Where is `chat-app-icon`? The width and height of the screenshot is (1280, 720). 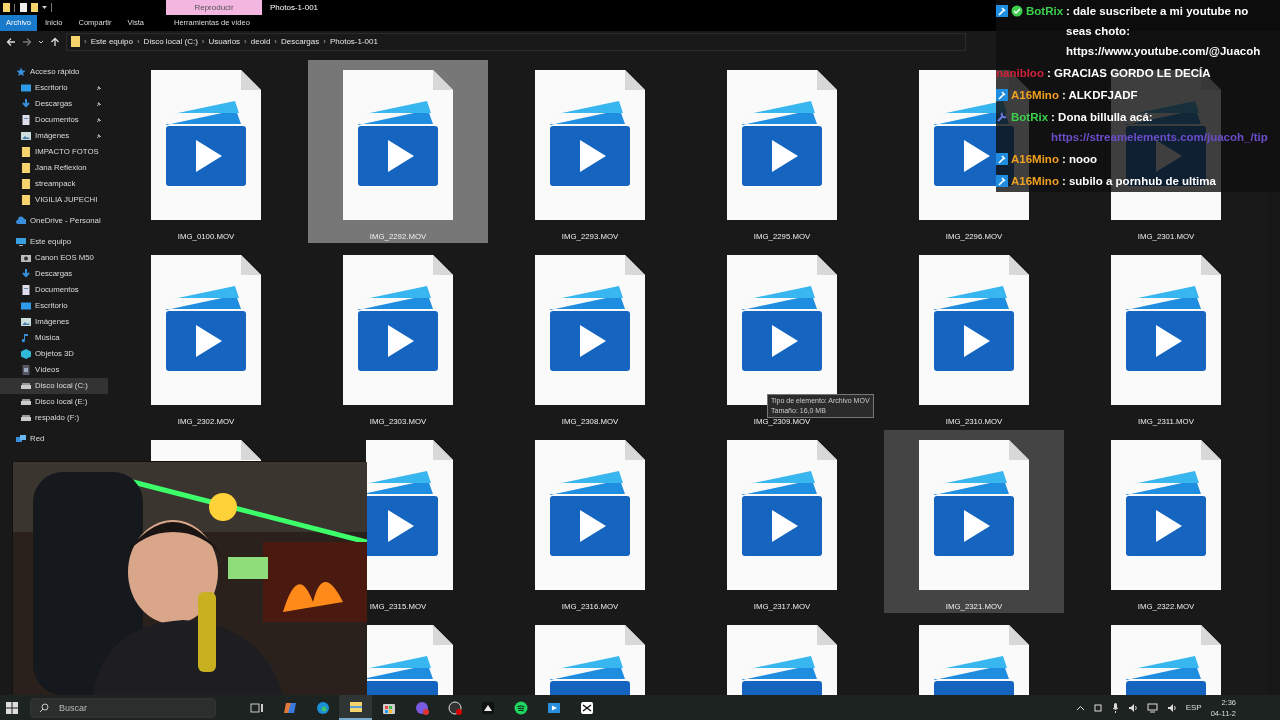
chat-app-icon is located at coordinates (421, 707).